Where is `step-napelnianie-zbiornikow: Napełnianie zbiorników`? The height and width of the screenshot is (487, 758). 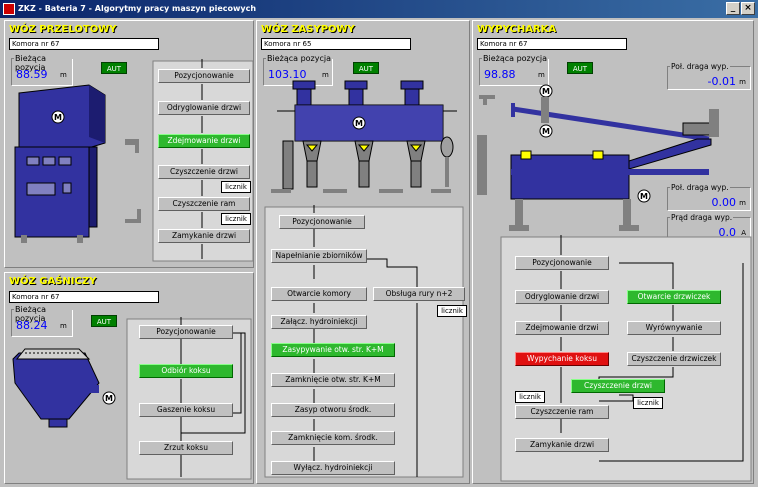 step-napelnianie-zbiornikow: Napełnianie zbiorników is located at coordinates (319, 256).